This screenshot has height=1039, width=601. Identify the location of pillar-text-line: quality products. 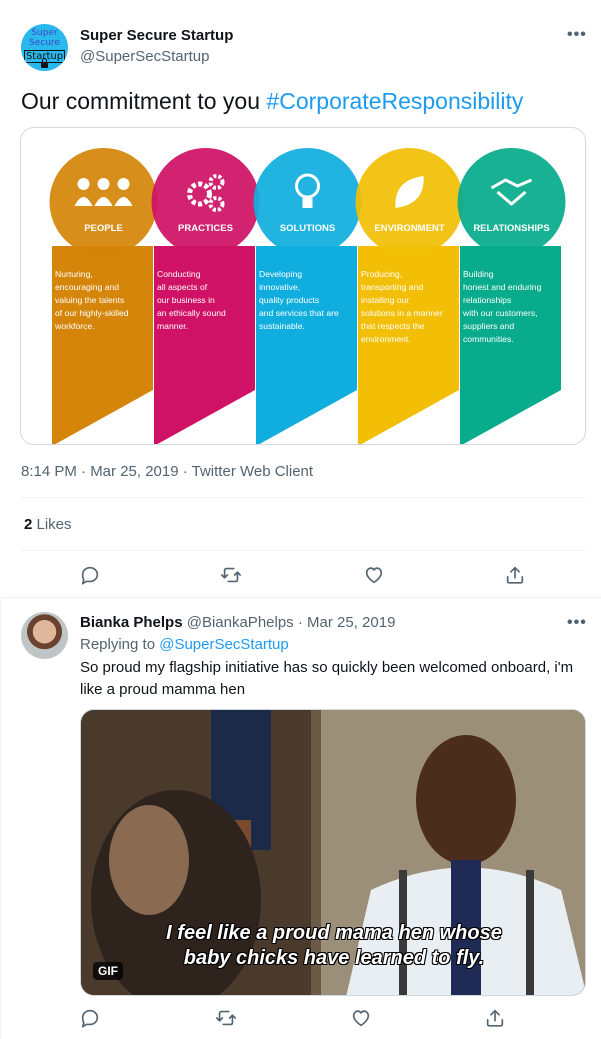
(289, 300).